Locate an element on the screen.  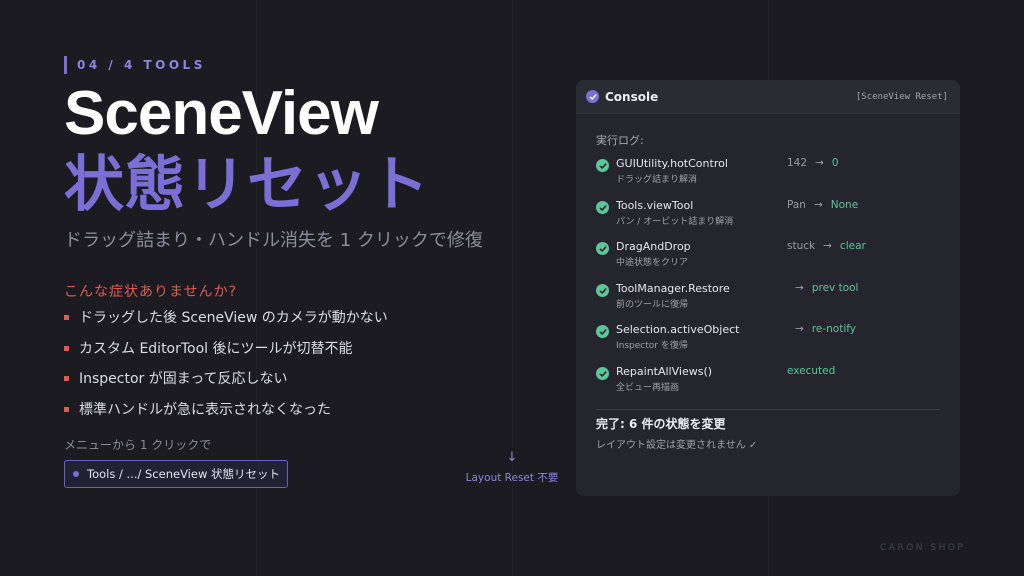
change-to: prev tool is located at coordinates (835, 288).